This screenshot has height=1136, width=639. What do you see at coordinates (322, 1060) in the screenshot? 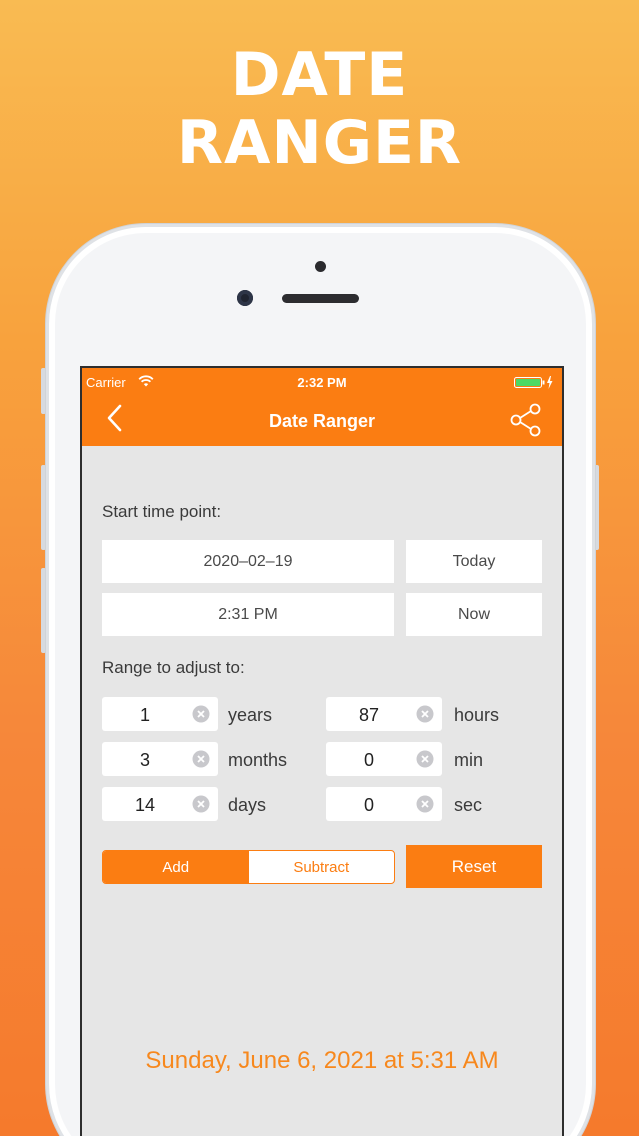
I see `result-date: Sunday, June 6, 2021 at 5:31 AM` at bounding box center [322, 1060].